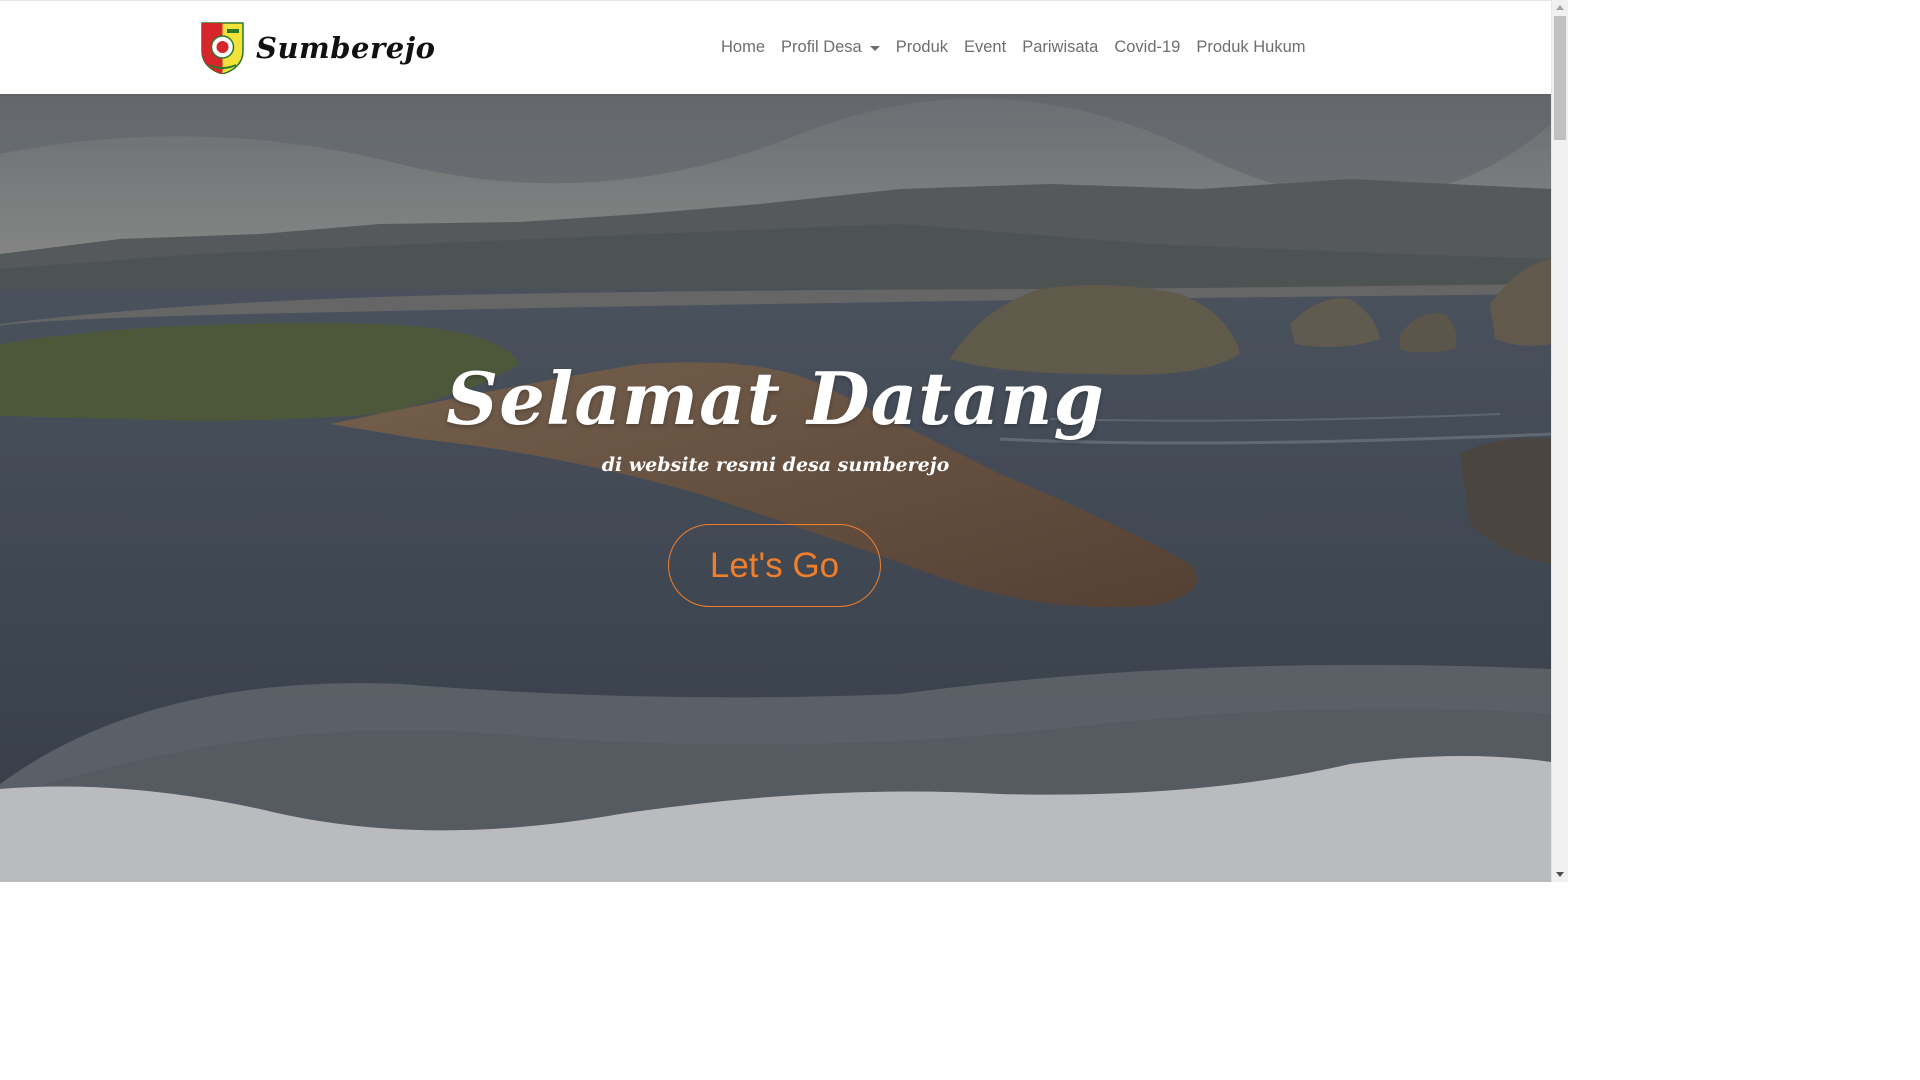 The height and width of the screenshot is (1080, 1920). I want to click on nav-pariwisata: Pariwisata, so click(1060, 47).